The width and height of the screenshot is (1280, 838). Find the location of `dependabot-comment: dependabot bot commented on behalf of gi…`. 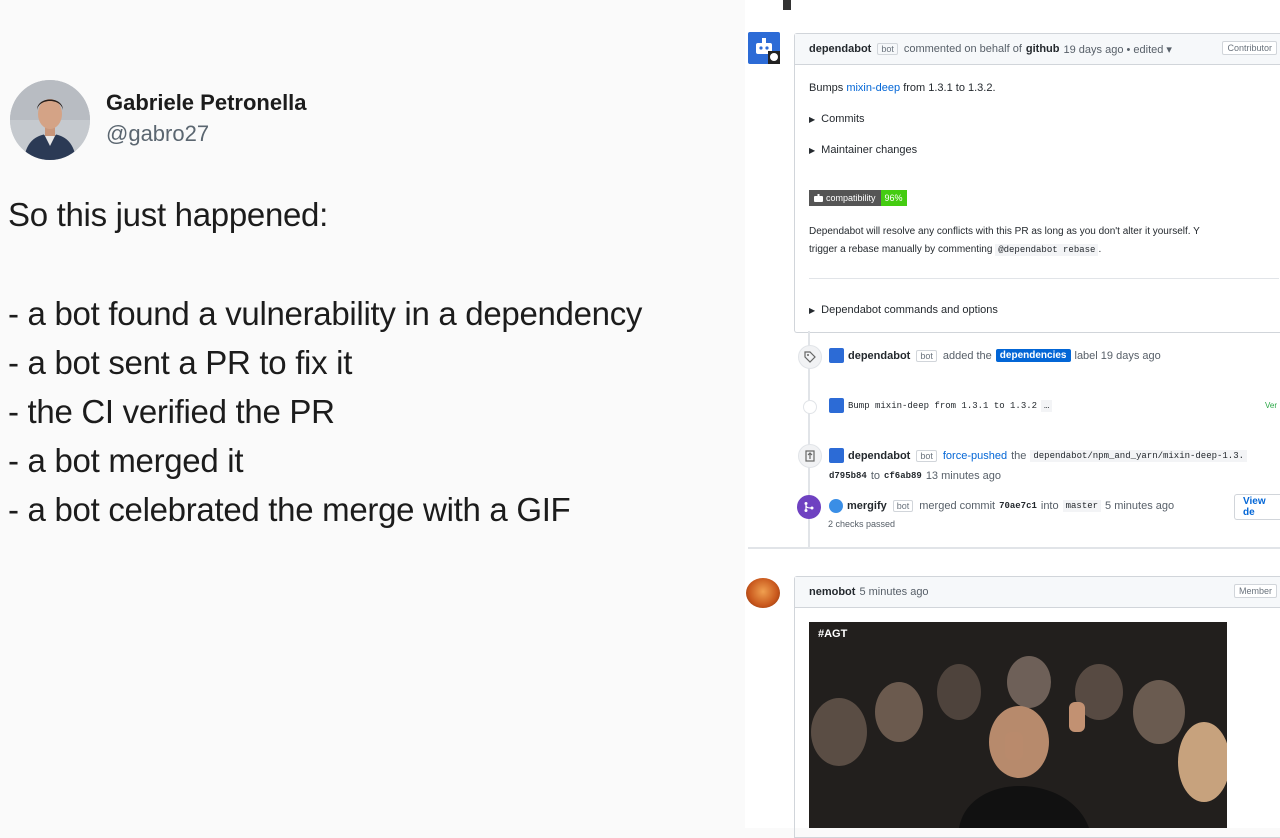

dependabot-comment: dependabot bot commented on behalf of gi… is located at coordinates (1037, 183).